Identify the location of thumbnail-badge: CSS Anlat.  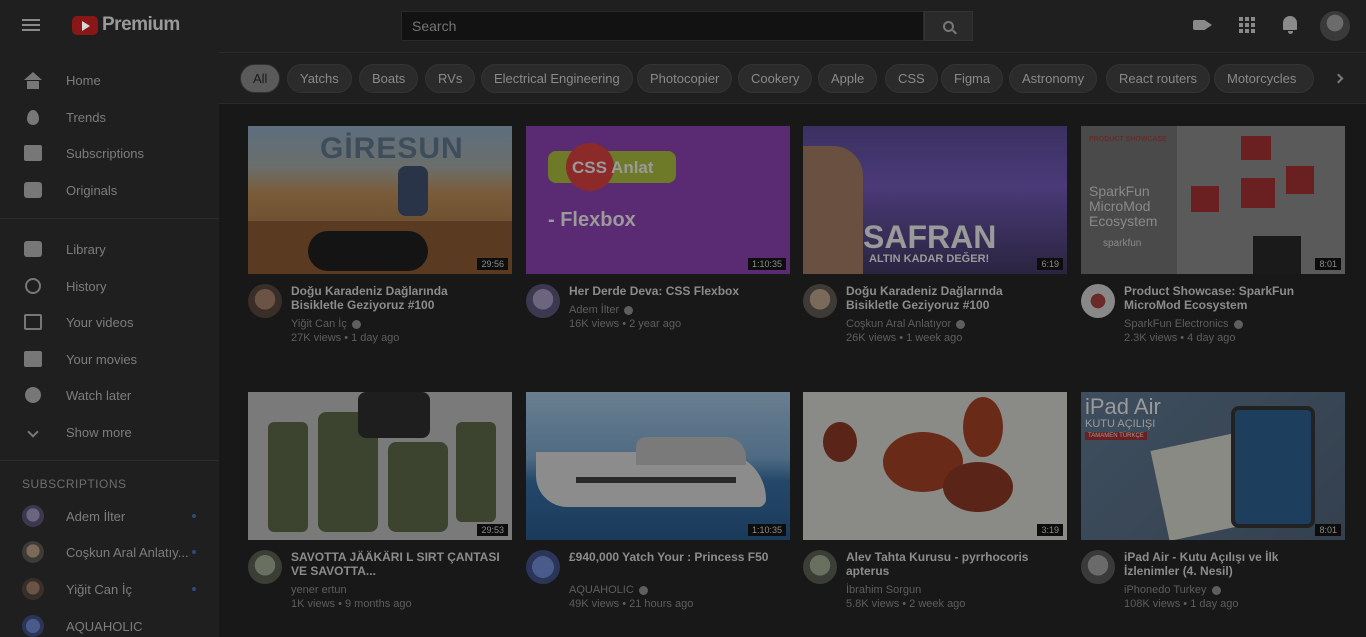
(613, 167).